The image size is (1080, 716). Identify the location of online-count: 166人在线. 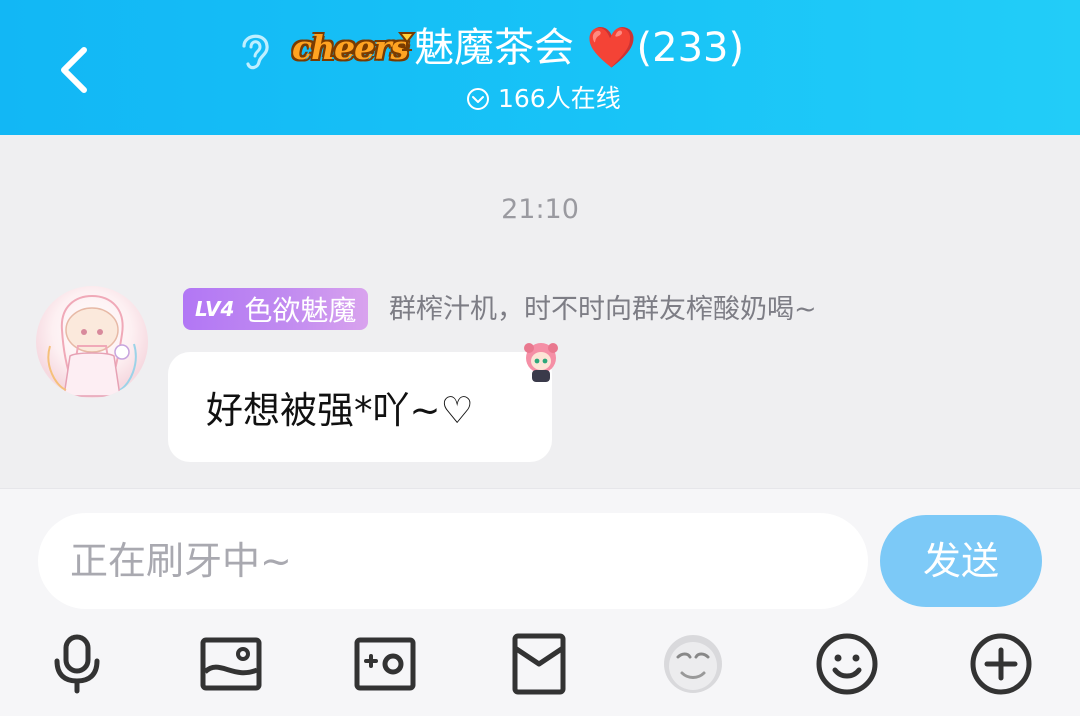
(543, 99).